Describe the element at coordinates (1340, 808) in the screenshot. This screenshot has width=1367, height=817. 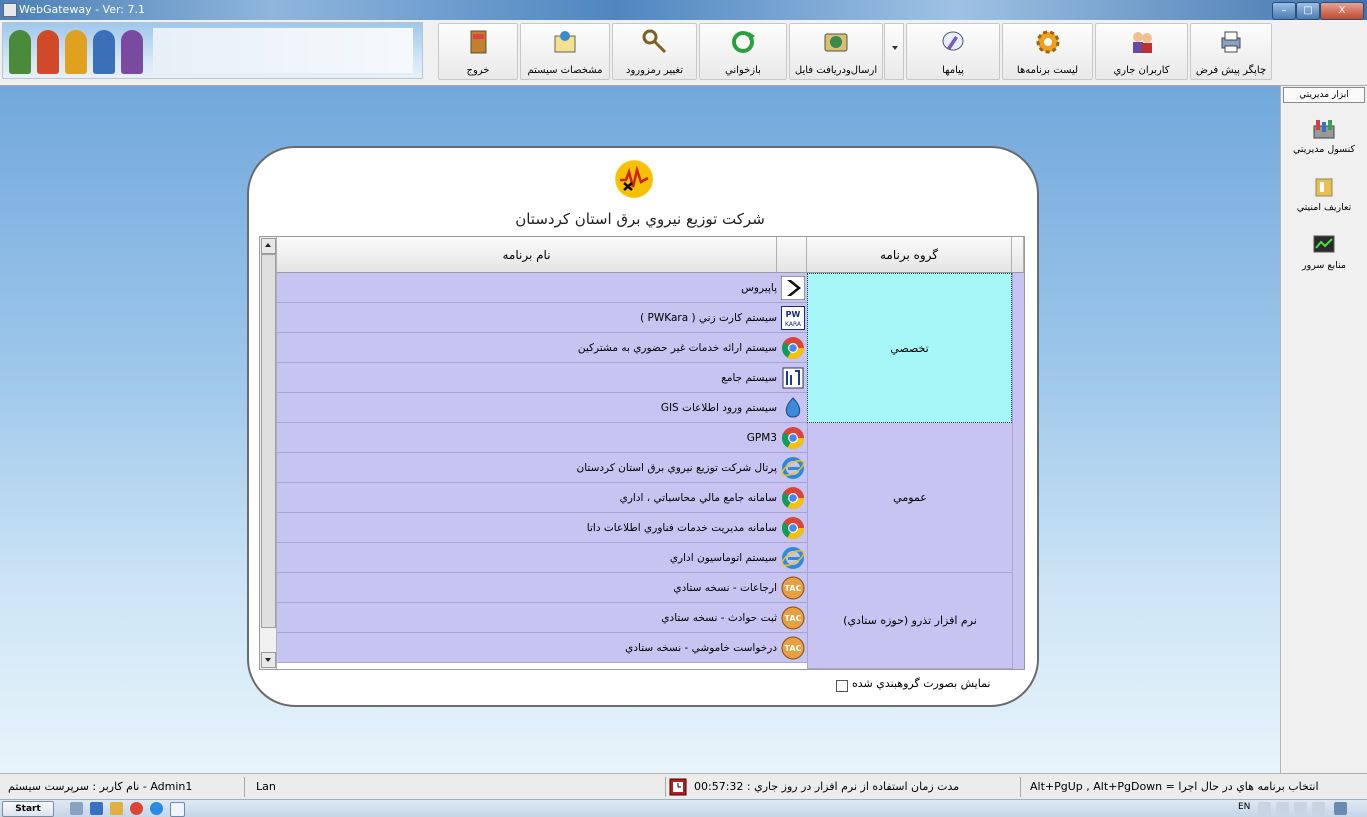
I see `show-desktop-icon` at that location.